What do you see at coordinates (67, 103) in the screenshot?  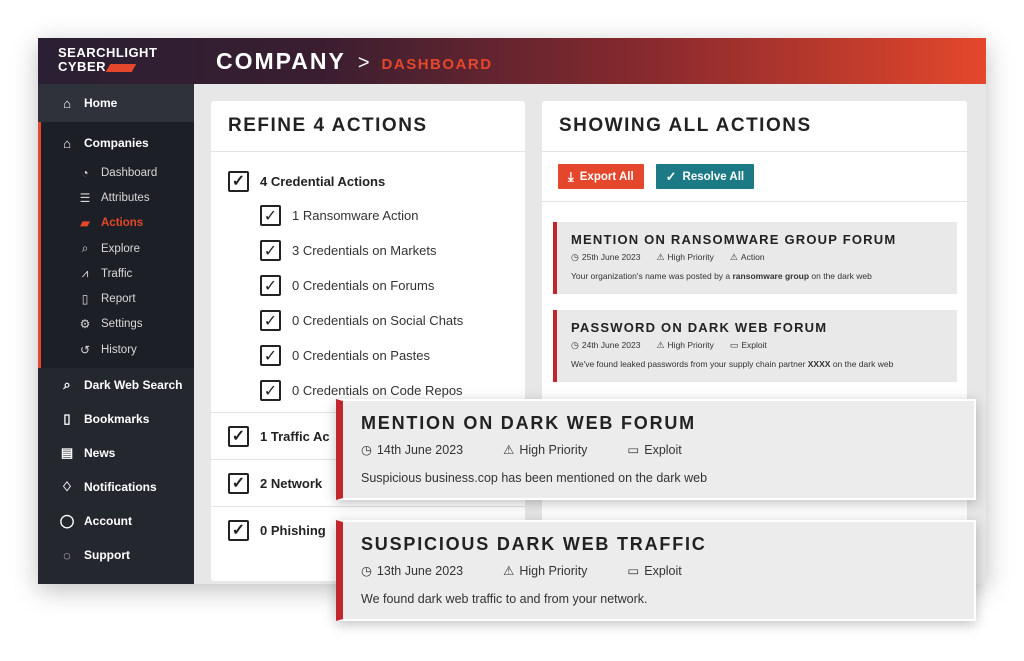 I see `home-icon: ⌂` at bounding box center [67, 103].